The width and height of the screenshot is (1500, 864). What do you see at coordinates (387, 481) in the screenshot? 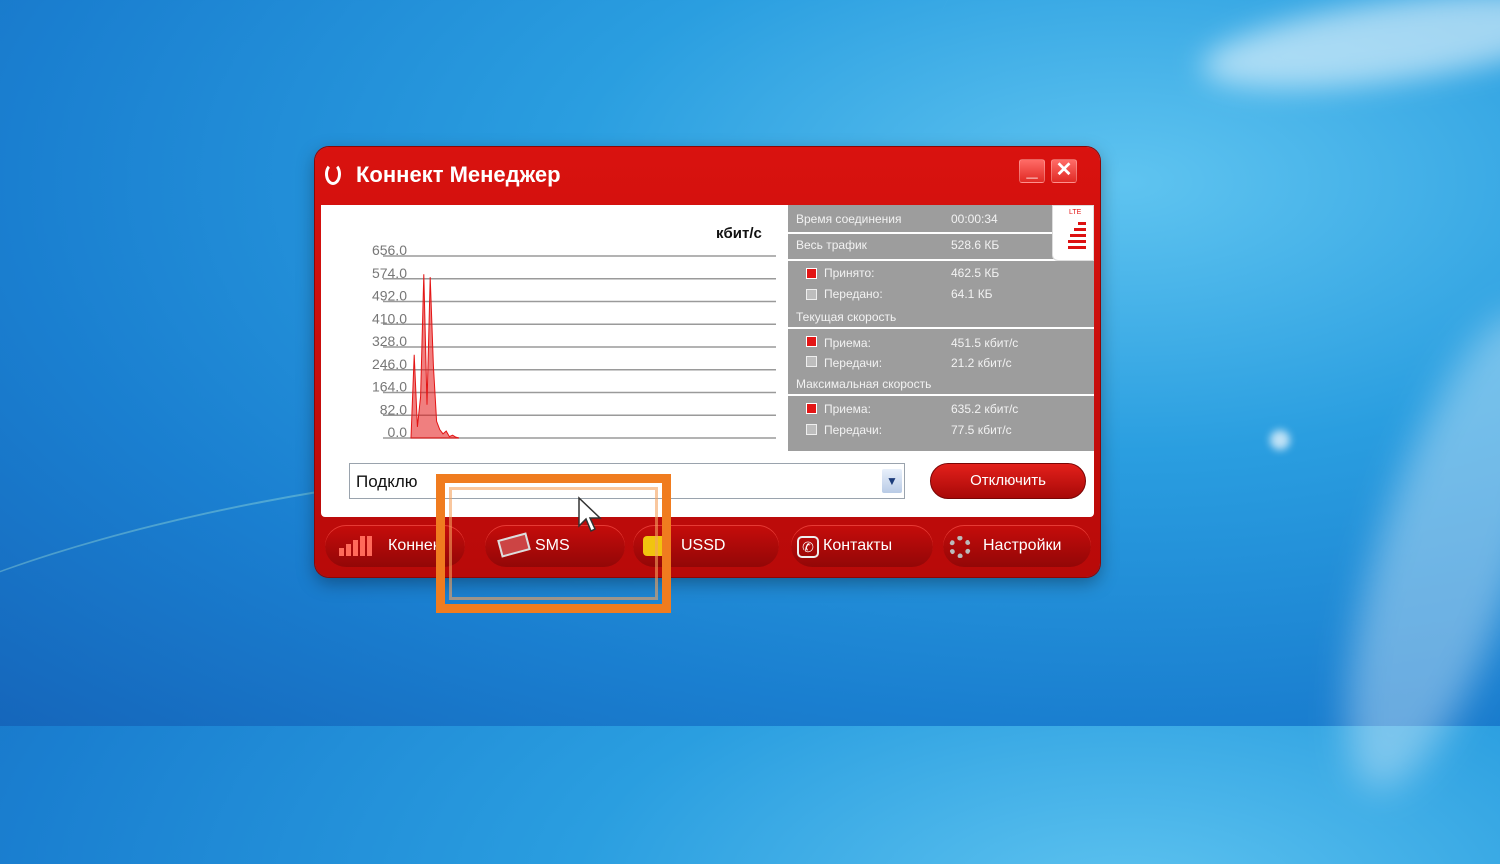
I see `connection-status-text: Подклю` at bounding box center [387, 481].